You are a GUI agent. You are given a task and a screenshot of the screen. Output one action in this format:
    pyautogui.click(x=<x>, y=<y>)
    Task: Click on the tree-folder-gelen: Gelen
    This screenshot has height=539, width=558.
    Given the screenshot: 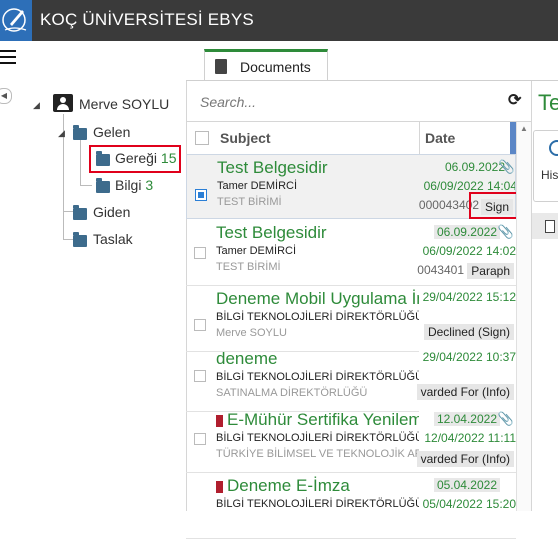 What is the action you would take?
    pyautogui.click(x=111, y=132)
    